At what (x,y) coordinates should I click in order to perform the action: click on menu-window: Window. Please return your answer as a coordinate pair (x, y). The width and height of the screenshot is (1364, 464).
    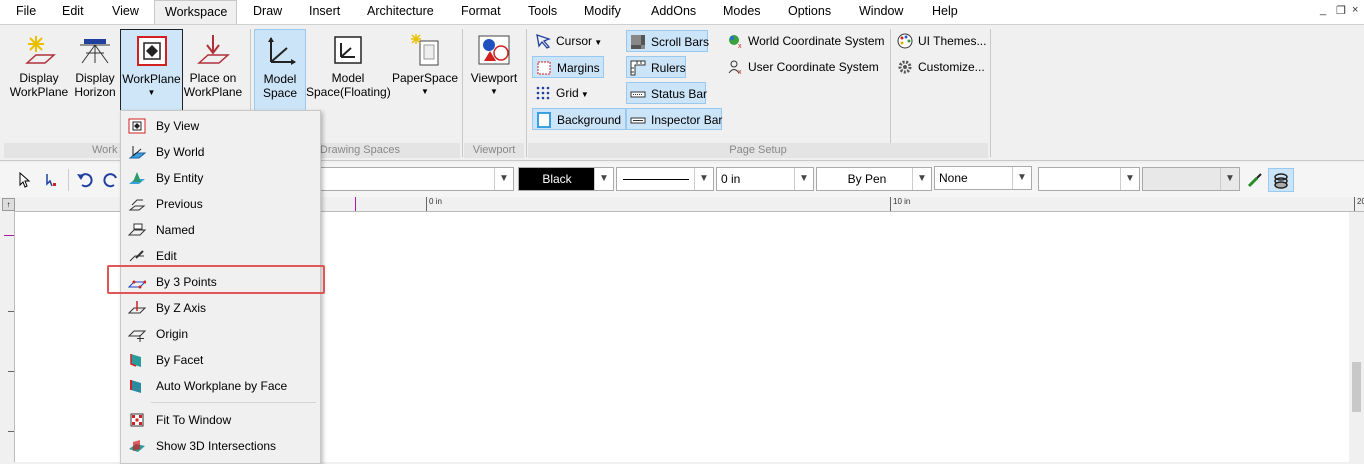
    Looking at the image, I should click on (881, 11).